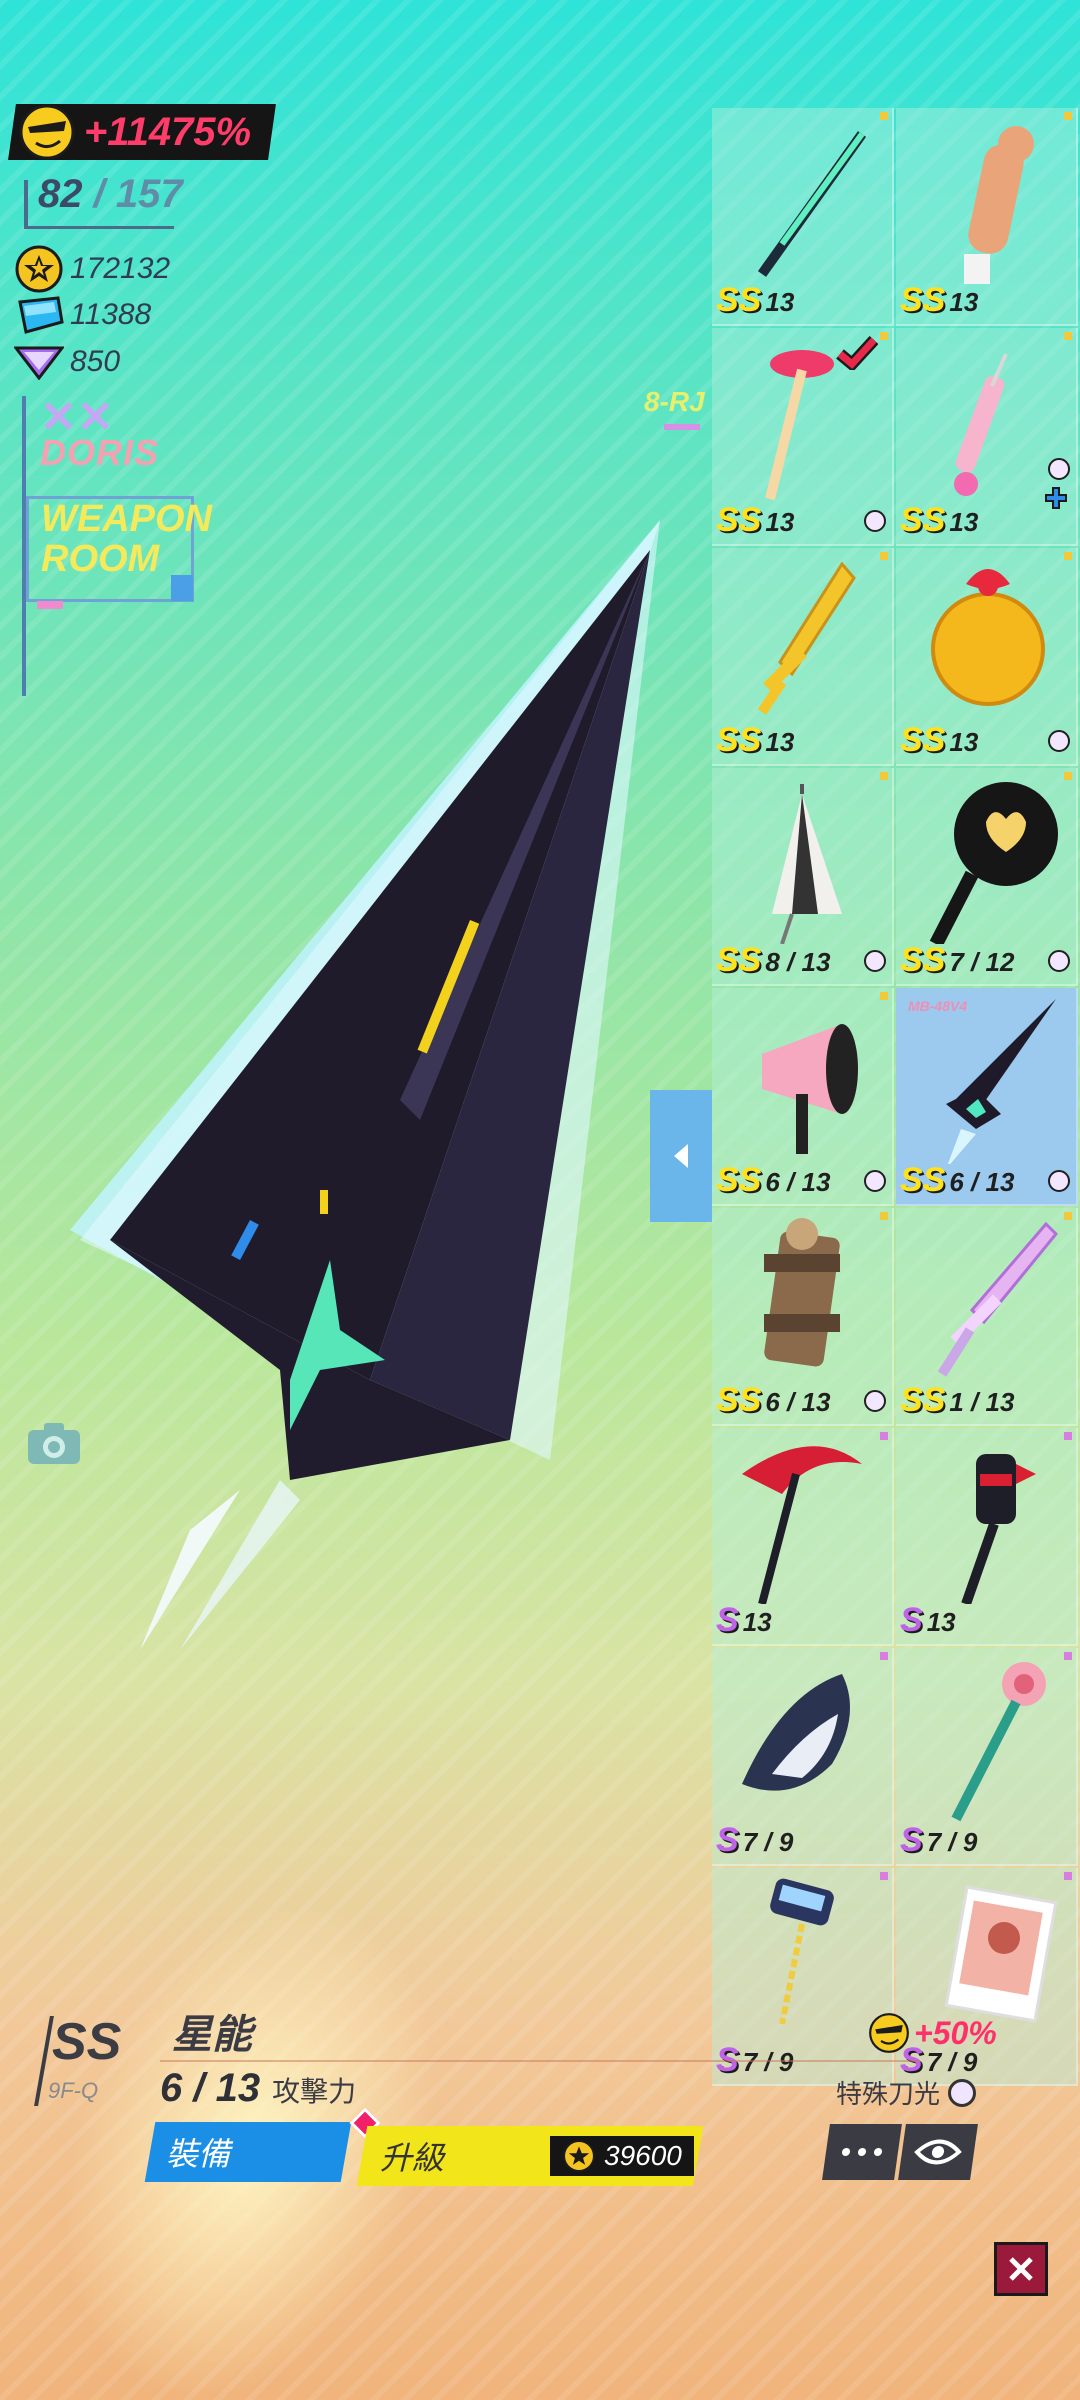 This screenshot has height=2400, width=1080. I want to click on close-icon, so click(1021, 2269).